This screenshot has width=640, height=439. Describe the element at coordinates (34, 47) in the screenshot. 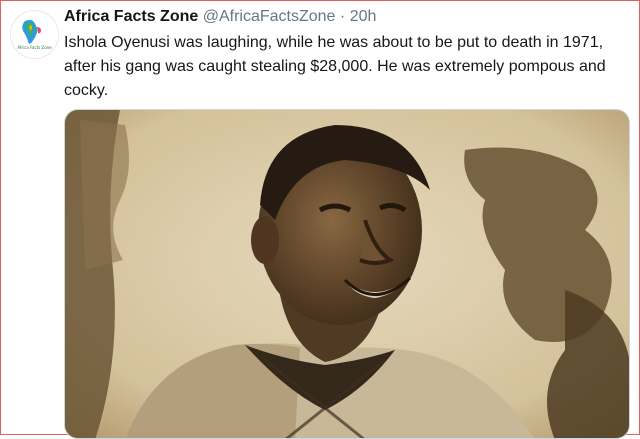

I see `avatar-logo-text: Africa Facts Zone` at that location.